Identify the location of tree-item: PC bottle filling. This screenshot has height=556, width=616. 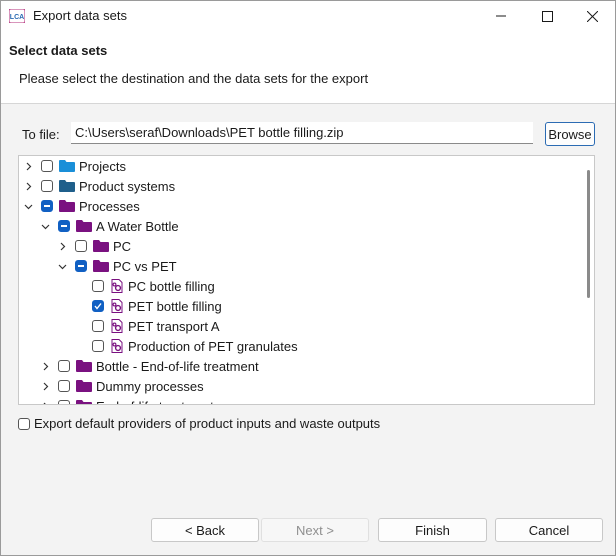
(143, 286).